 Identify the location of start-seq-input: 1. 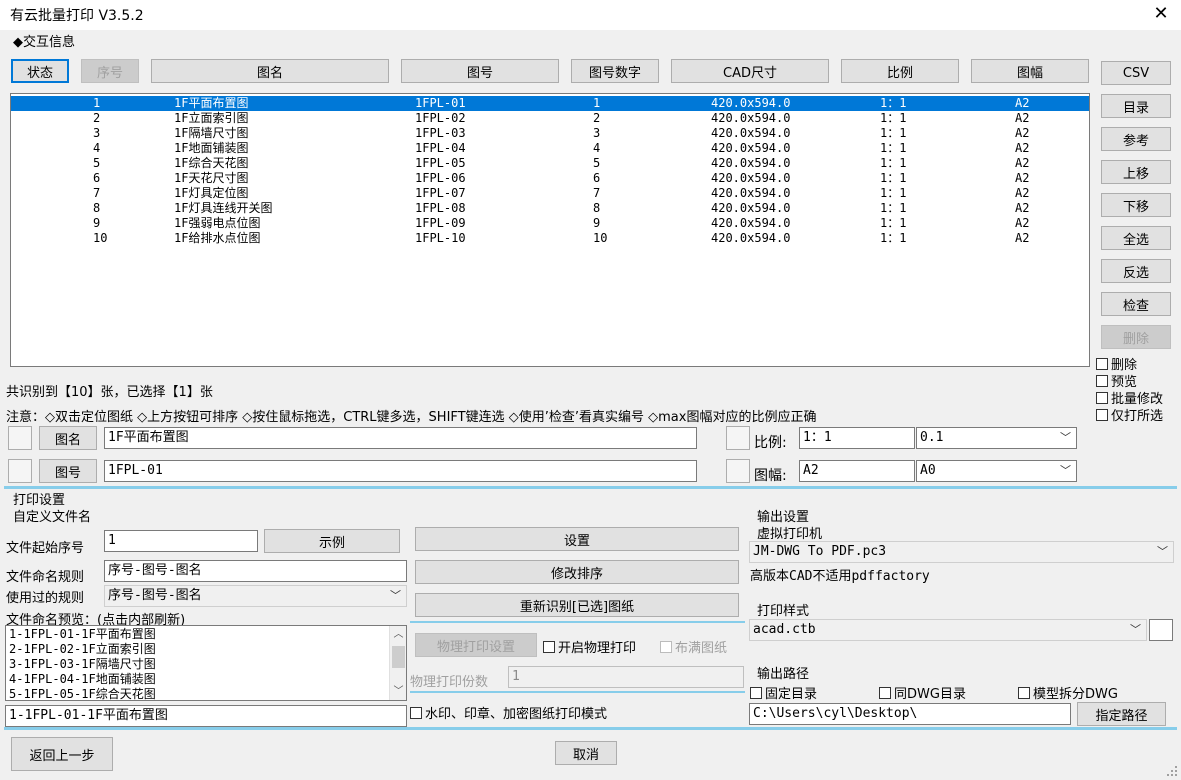
(181, 541).